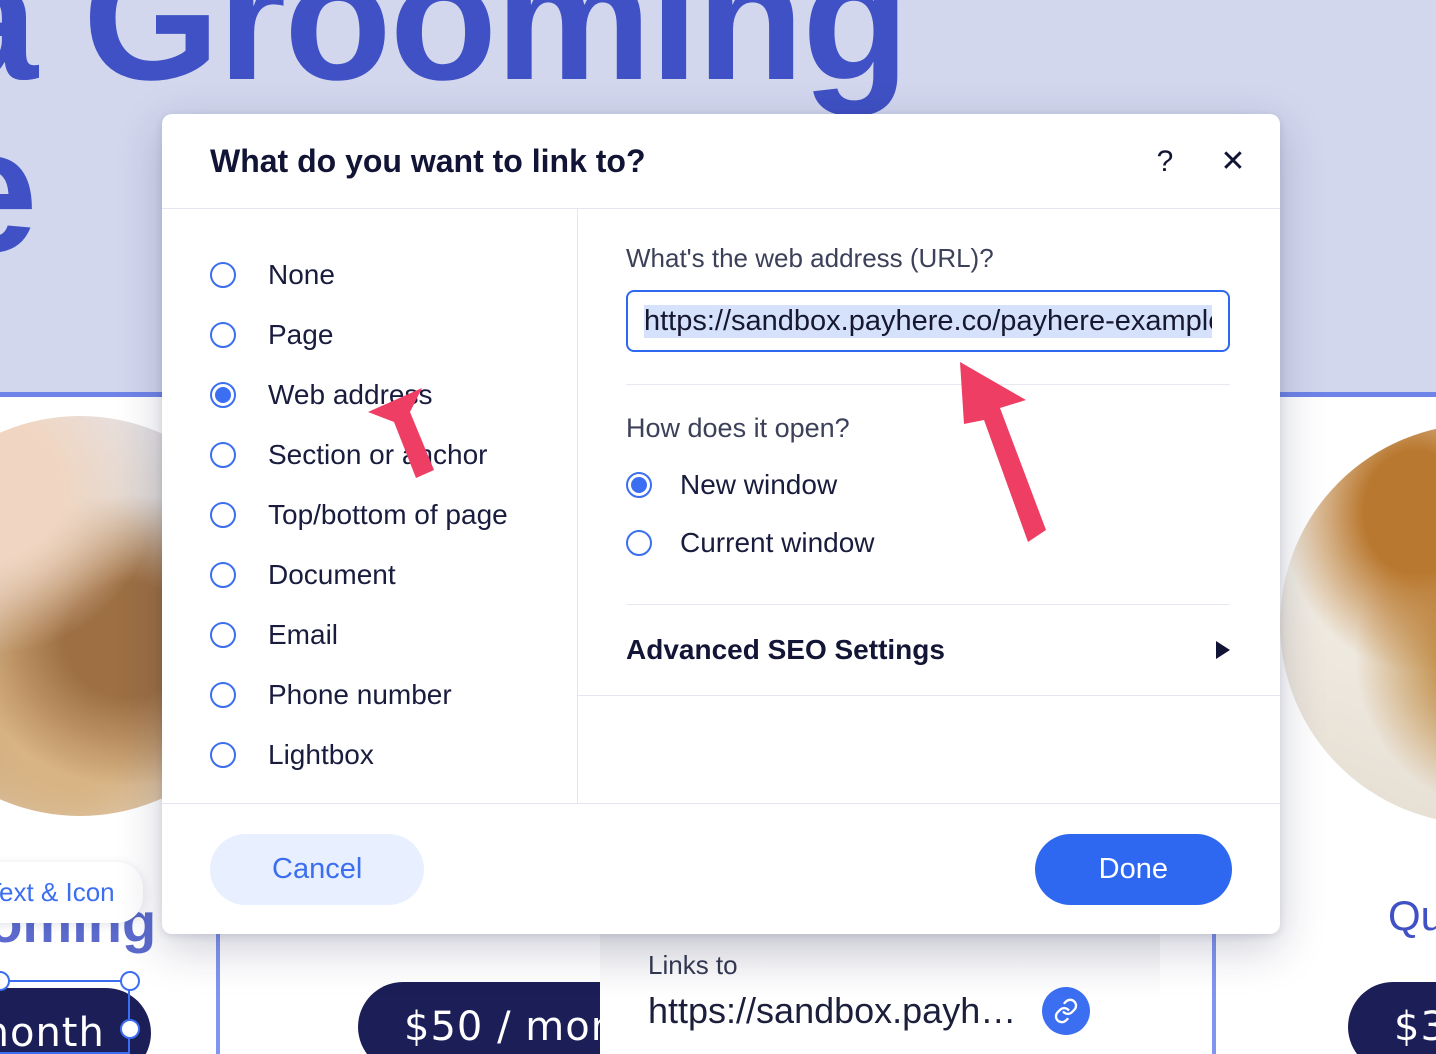  I want to click on radio-document, so click(223, 575).